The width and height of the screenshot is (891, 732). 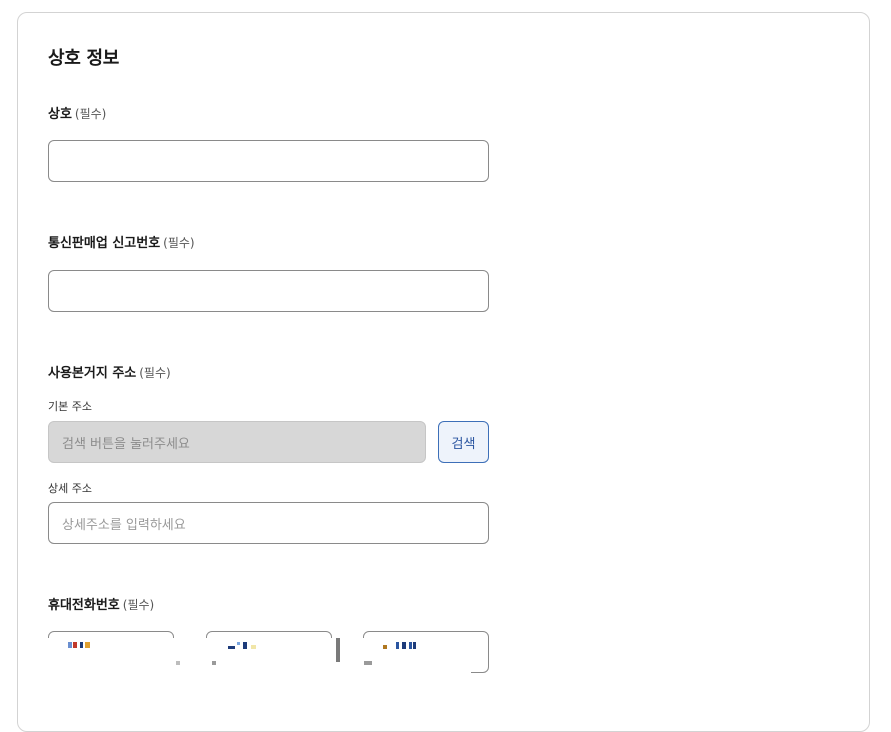 I want to click on section-title: 상호 정보, so click(x=84, y=58).